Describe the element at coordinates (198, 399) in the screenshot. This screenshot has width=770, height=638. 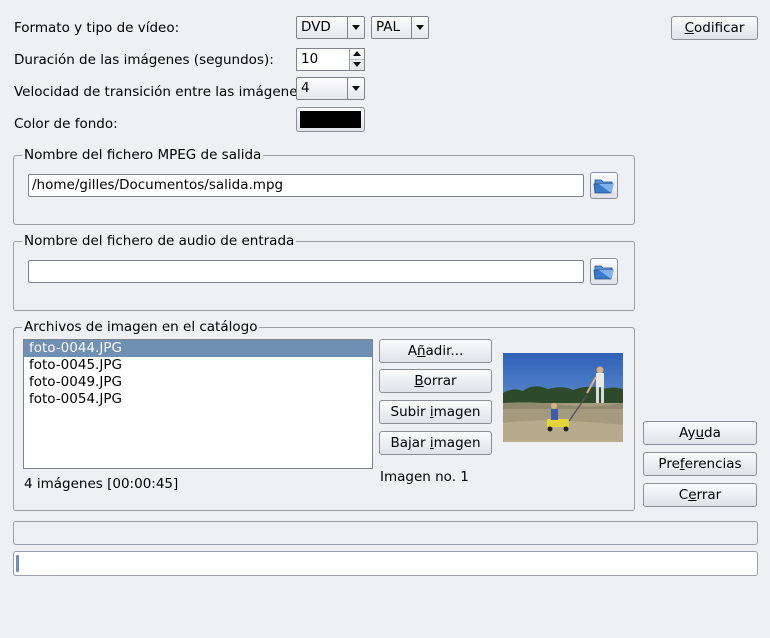
I see `list-item: foto-0054.JPG` at that location.